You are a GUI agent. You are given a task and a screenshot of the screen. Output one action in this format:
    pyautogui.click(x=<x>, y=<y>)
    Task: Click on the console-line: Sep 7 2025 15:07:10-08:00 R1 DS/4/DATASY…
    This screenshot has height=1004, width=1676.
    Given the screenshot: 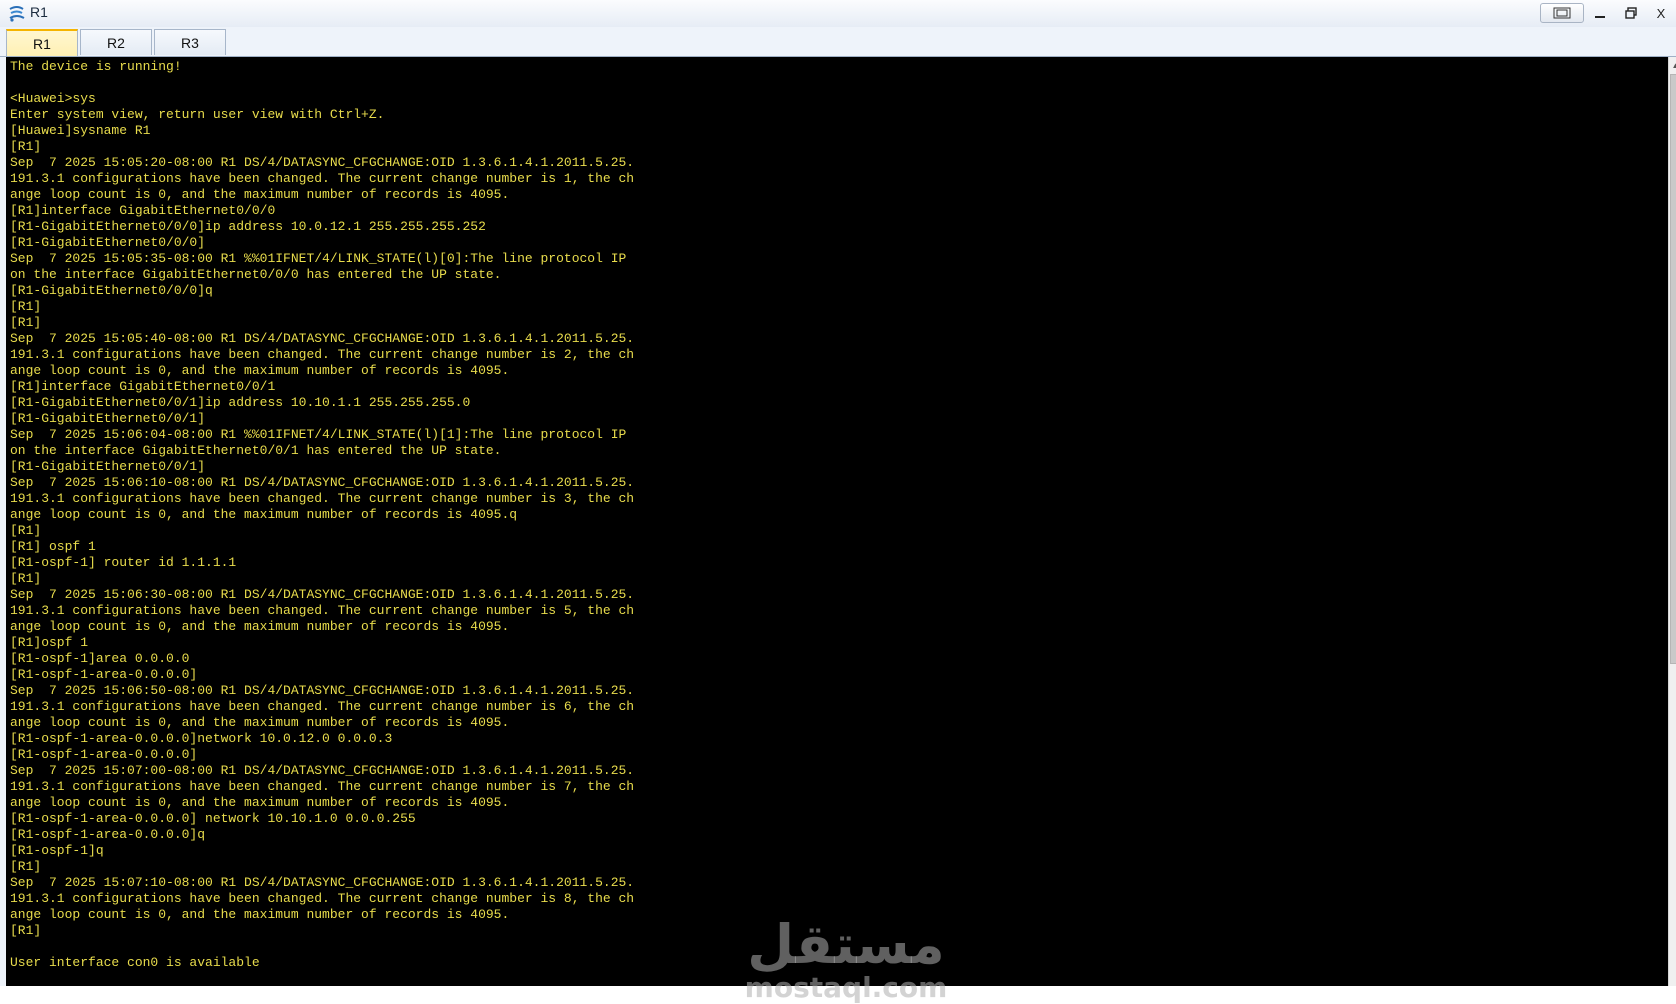 What is the action you would take?
    pyautogui.click(x=322, y=882)
    